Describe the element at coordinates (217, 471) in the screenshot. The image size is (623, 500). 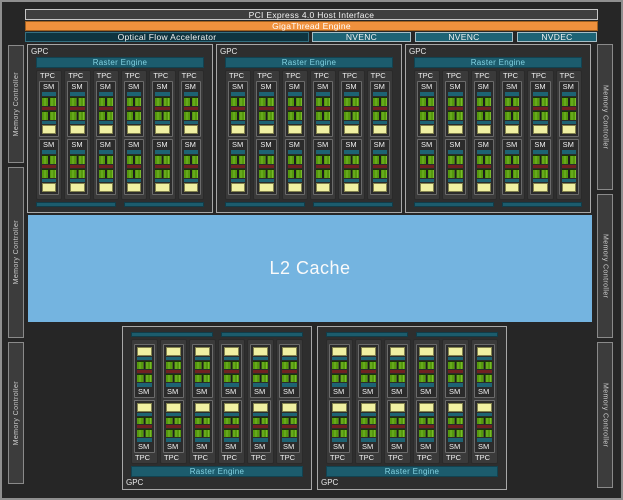
I see `raster-engine-bar: Raster Engine` at that location.